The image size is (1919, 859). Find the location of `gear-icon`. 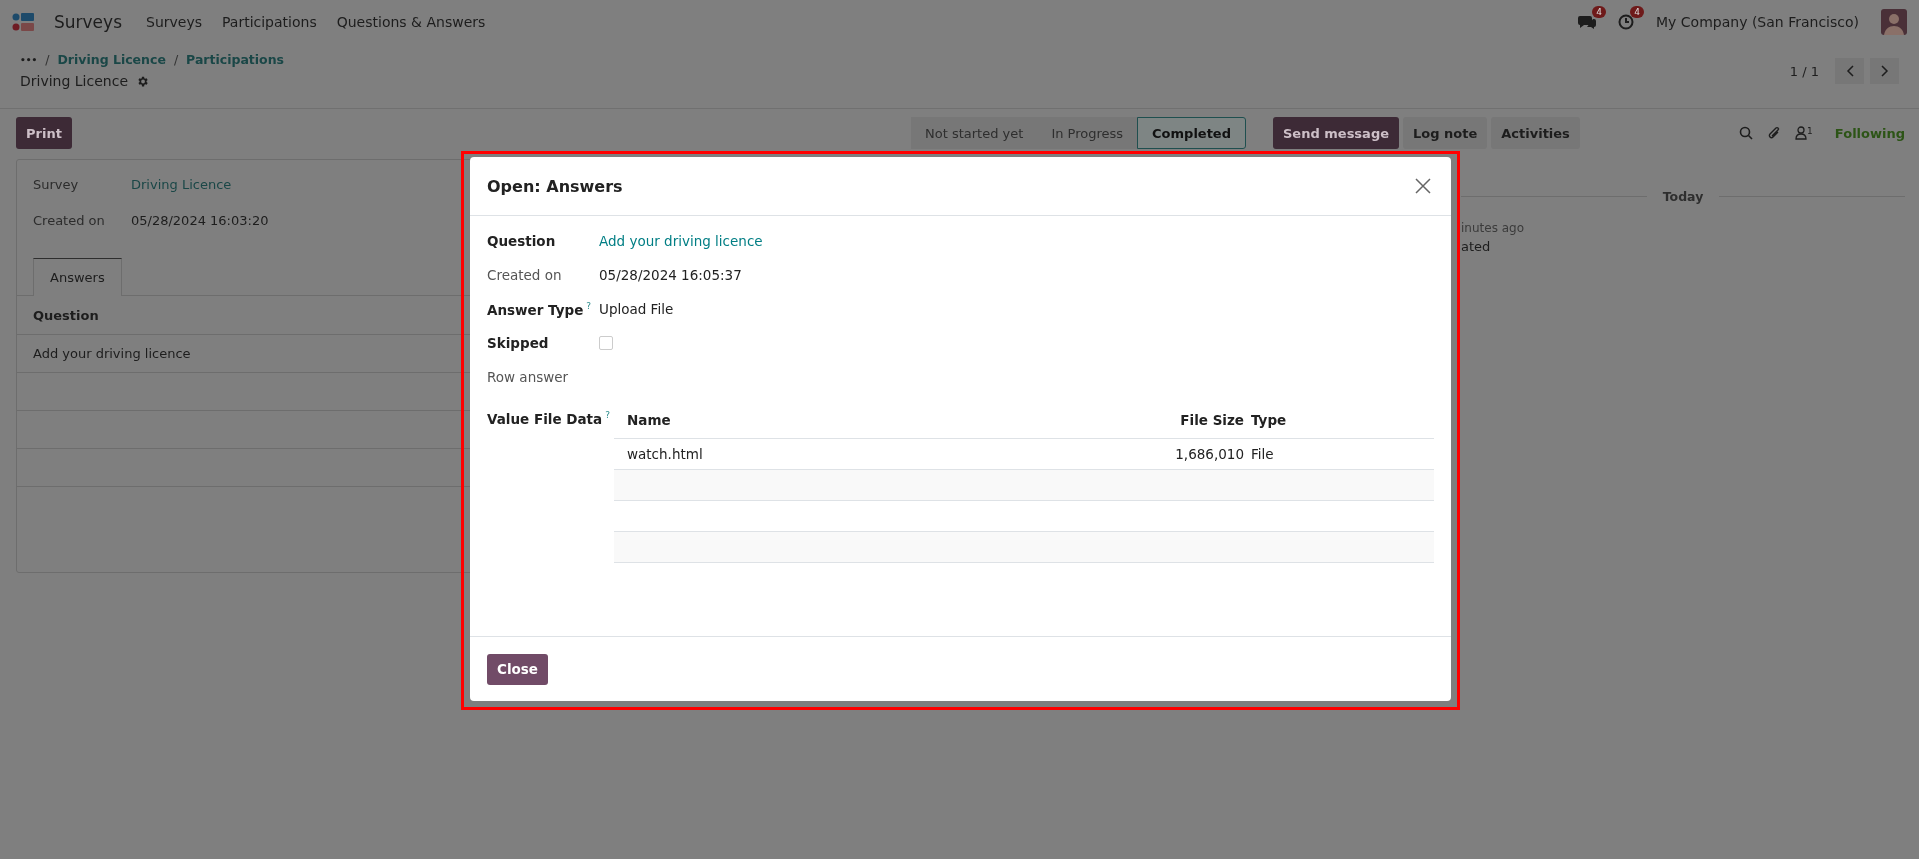

gear-icon is located at coordinates (142, 81).